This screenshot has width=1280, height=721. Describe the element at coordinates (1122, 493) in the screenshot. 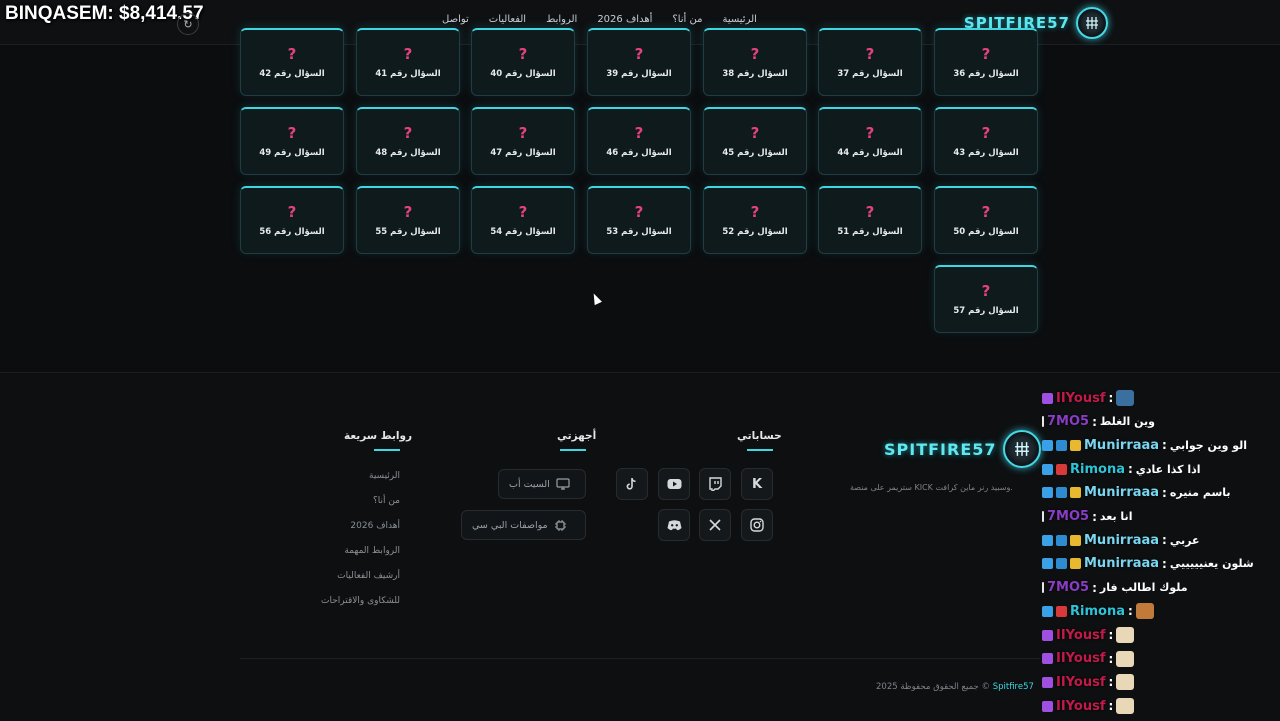

I see `chat-username: Munirraaa` at that location.